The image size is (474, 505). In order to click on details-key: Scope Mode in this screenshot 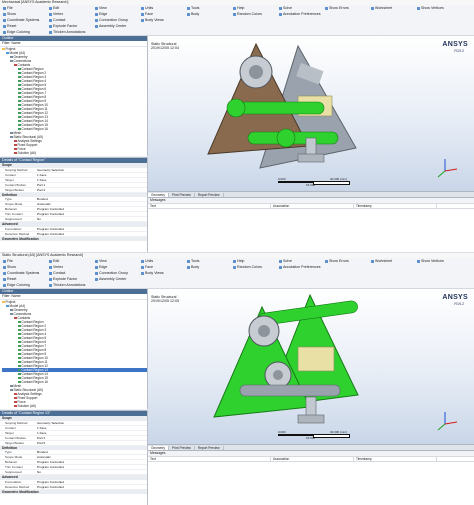, I will do `click(14, 204)`.